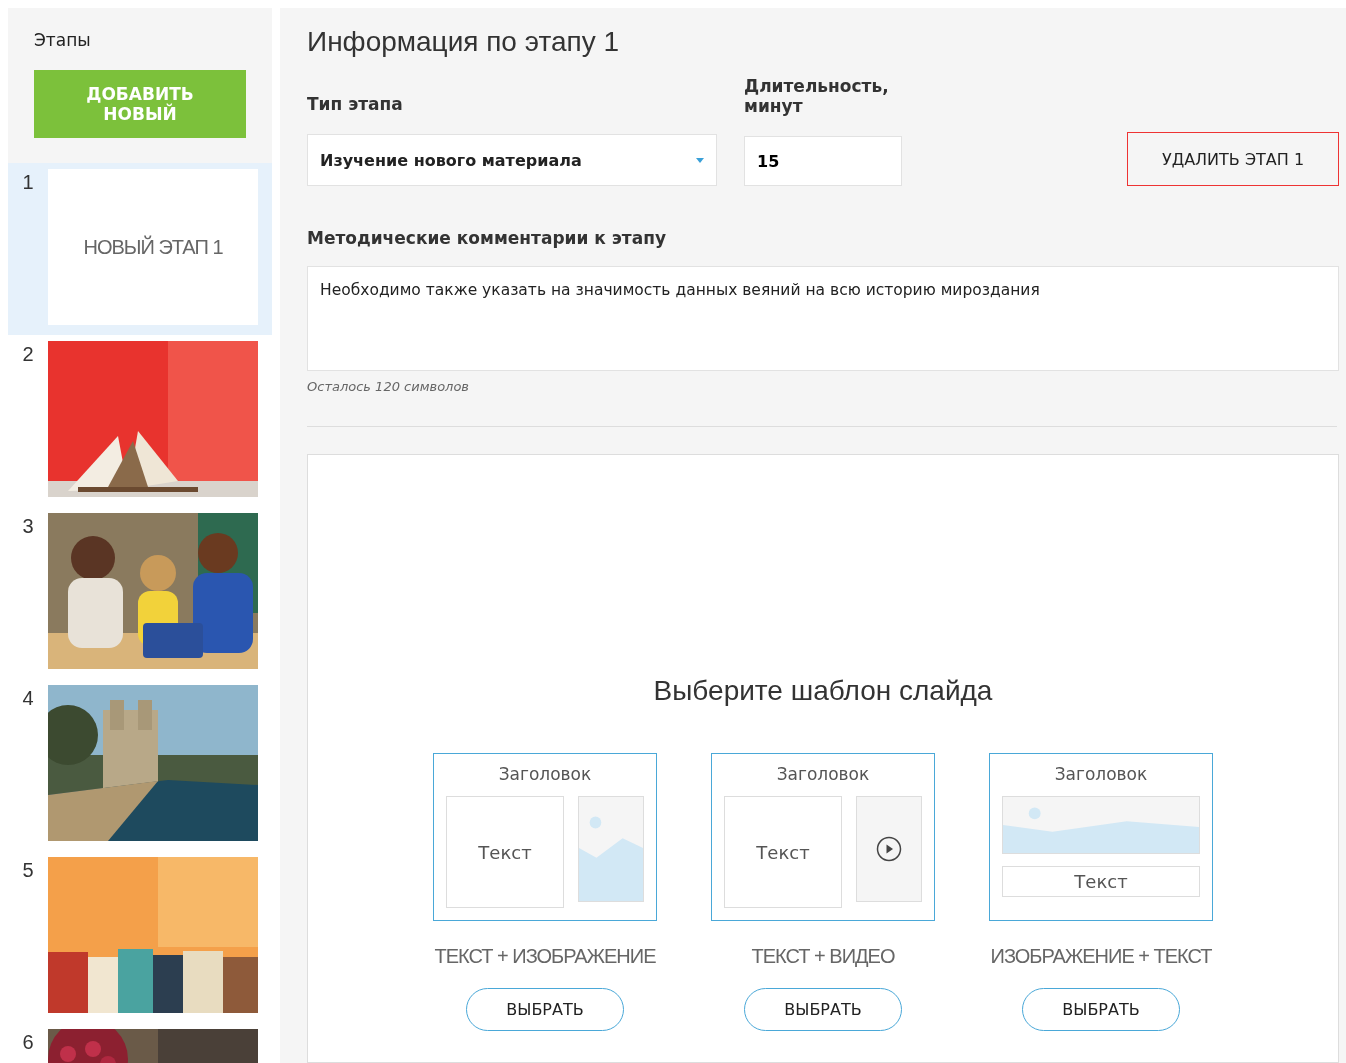  What do you see at coordinates (545, 956) in the screenshot?
I see `template-caption: ТЕКСТ + ИЗОБРАЖЕНИЕ` at bounding box center [545, 956].